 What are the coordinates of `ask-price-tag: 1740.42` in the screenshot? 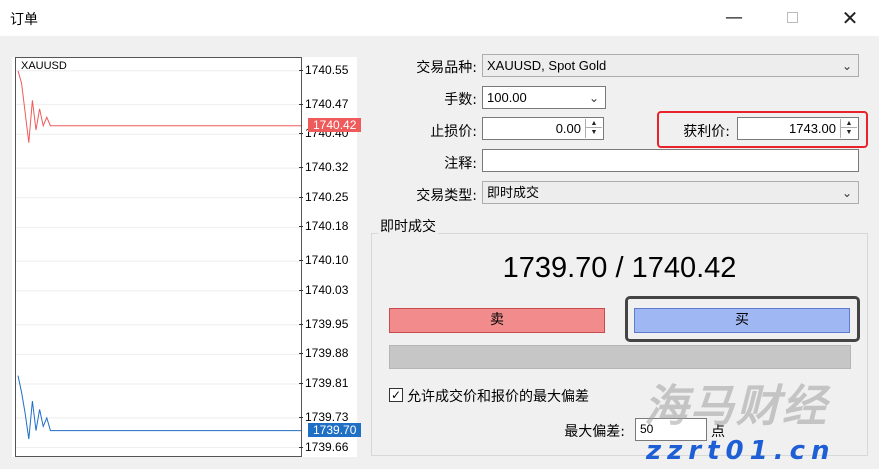 It's located at (334, 124).